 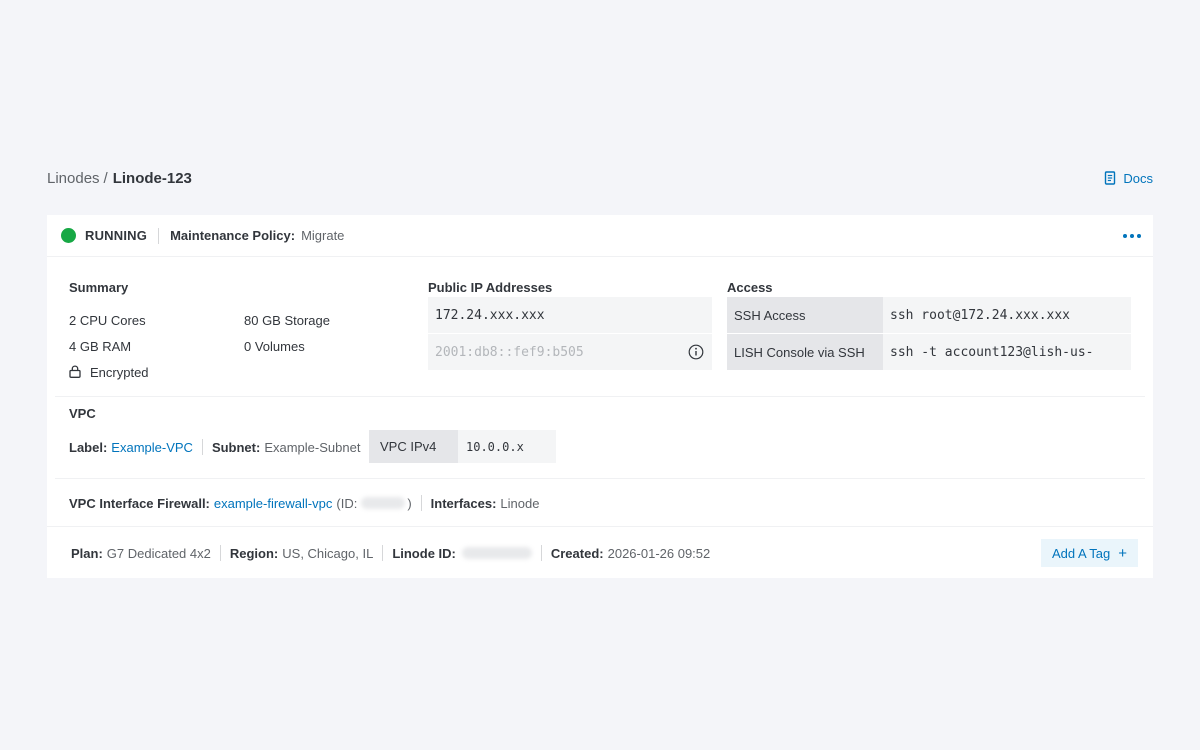 I want to click on page-header: Linodes / Linode-123 Docs, so click(x=600, y=178).